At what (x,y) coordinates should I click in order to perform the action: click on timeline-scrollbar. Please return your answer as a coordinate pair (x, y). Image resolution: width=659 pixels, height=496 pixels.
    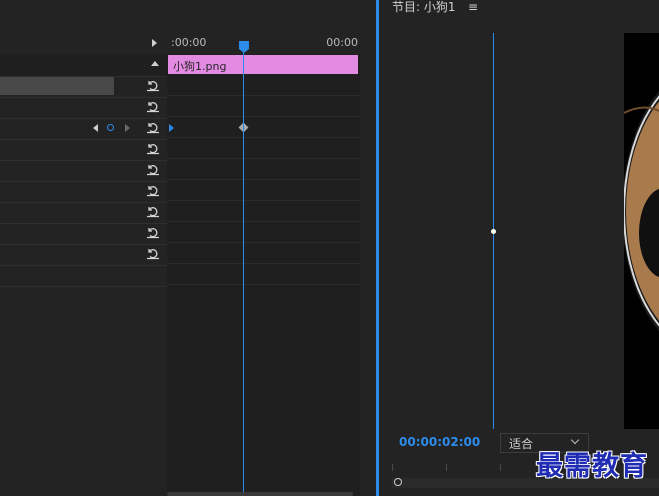
    Looking at the image, I should click on (260, 494).